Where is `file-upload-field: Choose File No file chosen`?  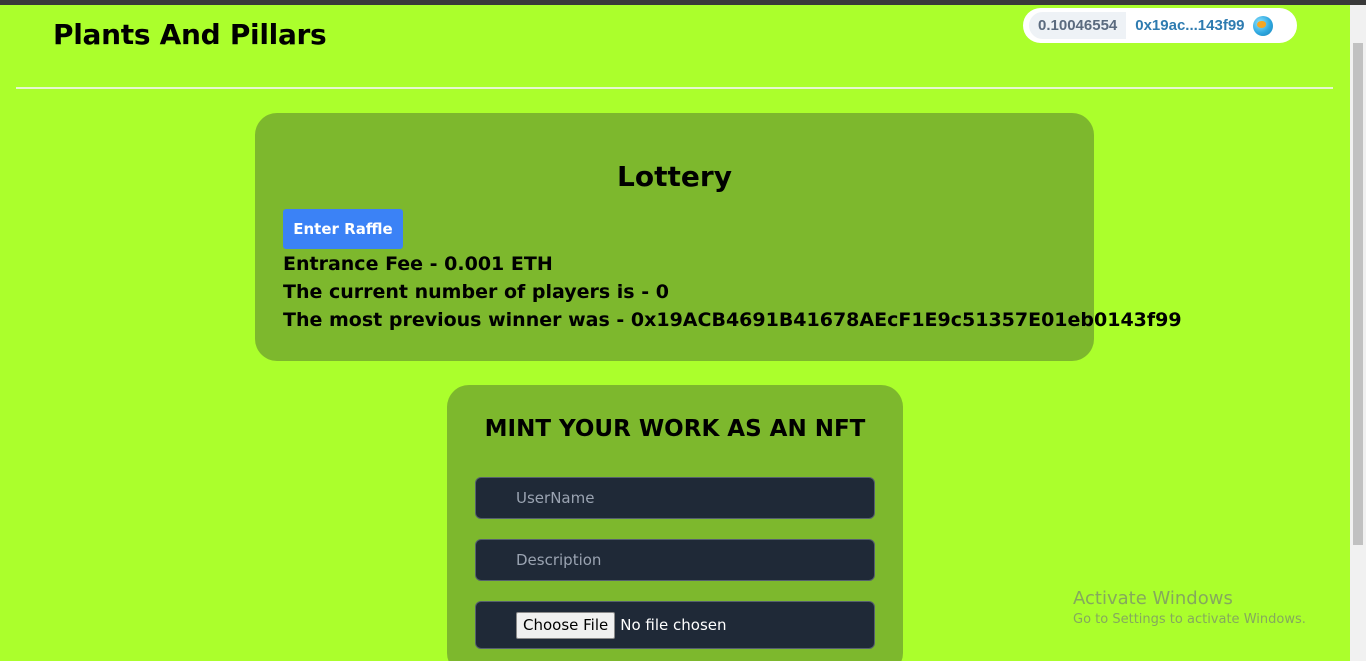 file-upload-field: Choose File No file chosen is located at coordinates (675, 625).